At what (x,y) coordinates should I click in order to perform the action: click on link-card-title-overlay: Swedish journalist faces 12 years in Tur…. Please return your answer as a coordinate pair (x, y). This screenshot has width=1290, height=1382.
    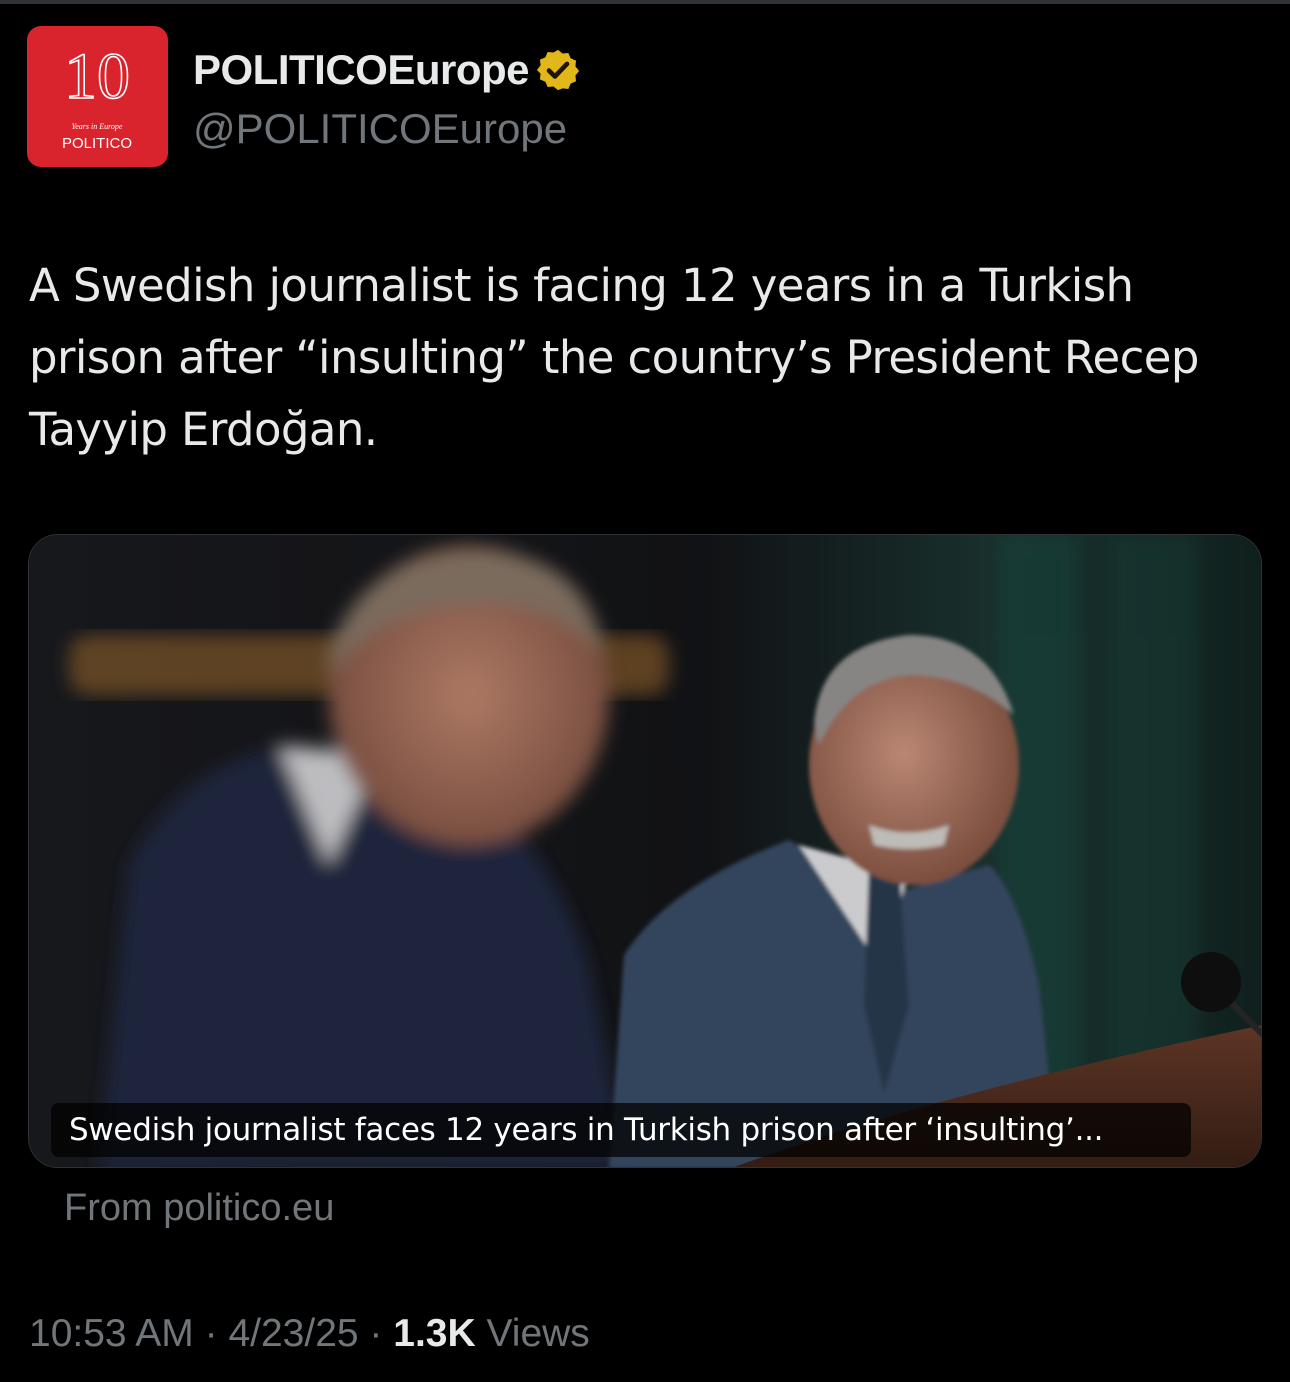
    Looking at the image, I should click on (621, 1130).